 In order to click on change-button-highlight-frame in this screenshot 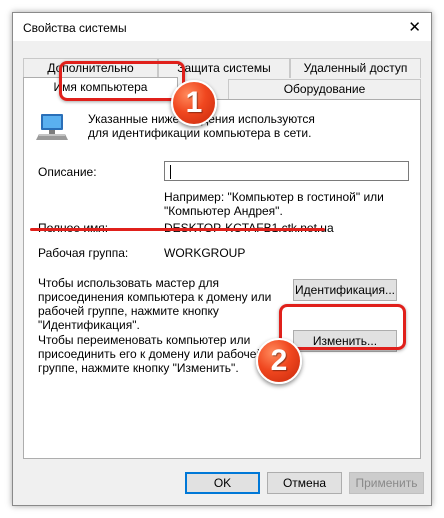, I will do `click(342, 327)`.